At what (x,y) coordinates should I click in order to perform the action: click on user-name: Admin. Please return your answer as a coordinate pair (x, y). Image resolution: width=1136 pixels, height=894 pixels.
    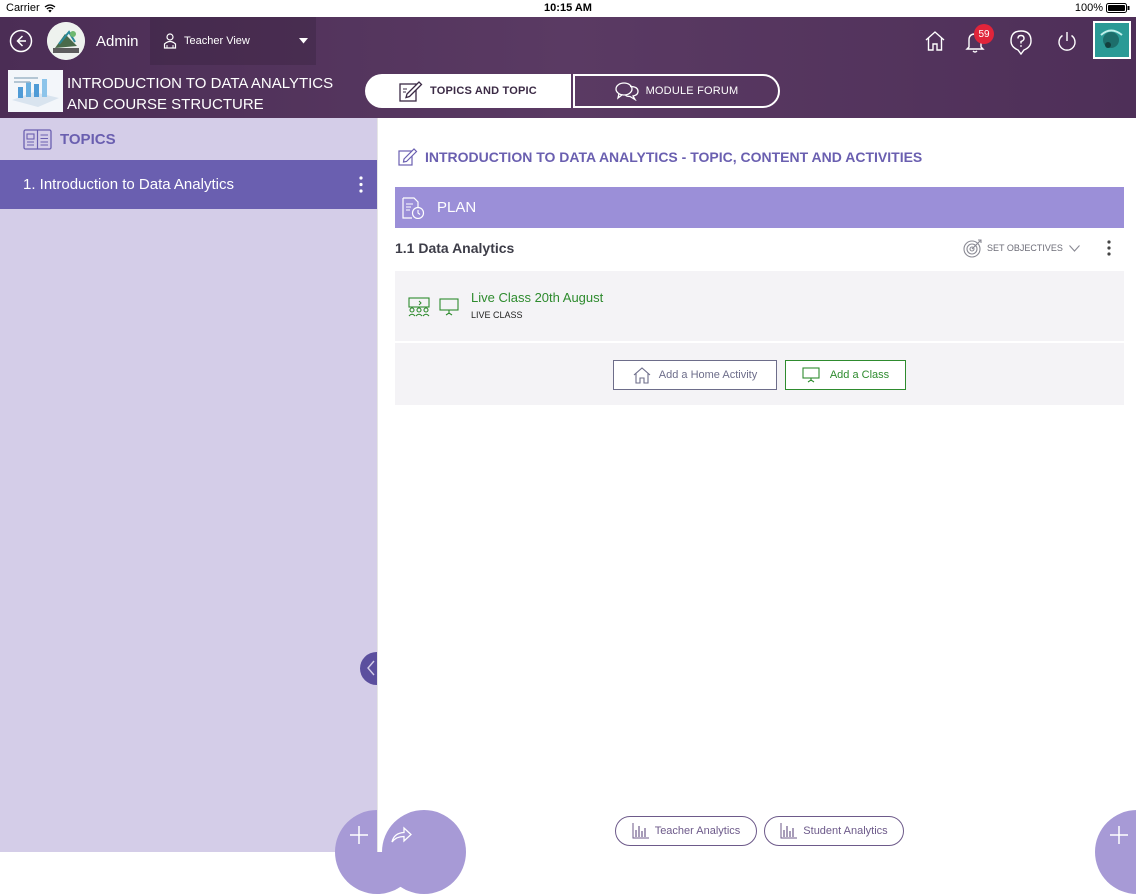
    Looking at the image, I should click on (117, 41).